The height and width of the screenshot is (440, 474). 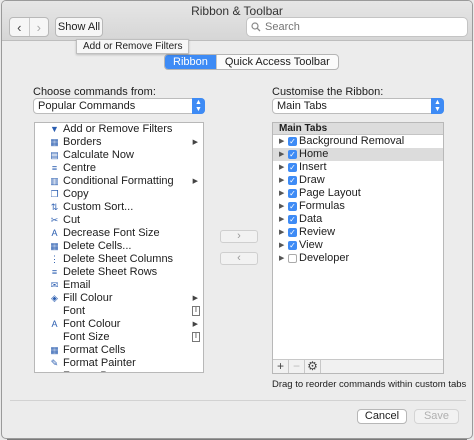 What do you see at coordinates (281, 366) in the screenshot?
I see `add-tab-button: +` at bounding box center [281, 366].